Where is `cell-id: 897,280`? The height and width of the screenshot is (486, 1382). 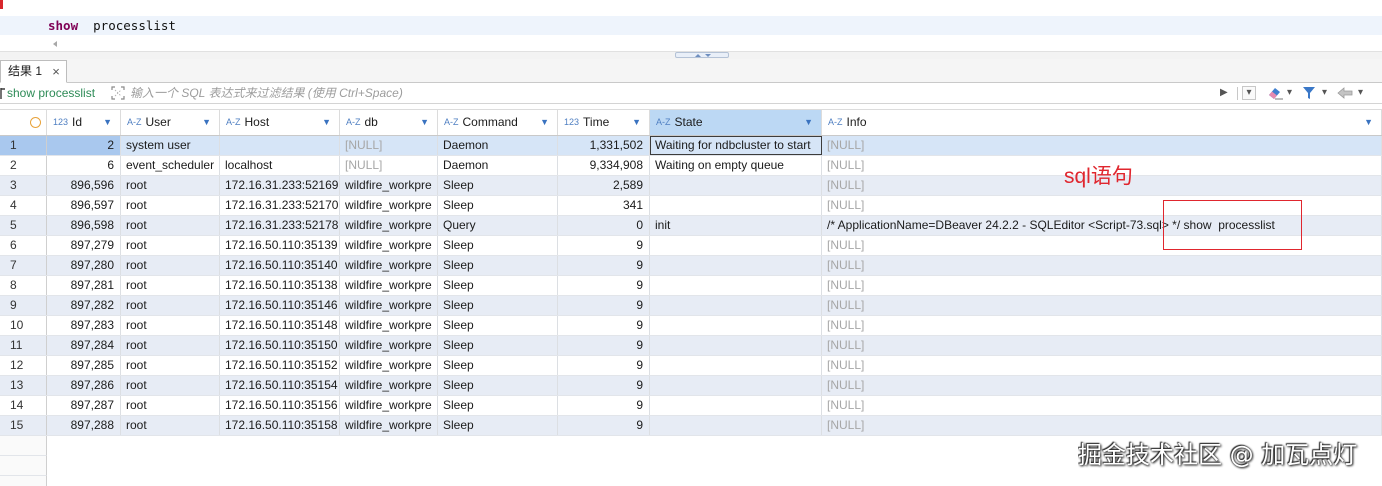
cell-id: 897,280 is located at coordinates (84, 265).